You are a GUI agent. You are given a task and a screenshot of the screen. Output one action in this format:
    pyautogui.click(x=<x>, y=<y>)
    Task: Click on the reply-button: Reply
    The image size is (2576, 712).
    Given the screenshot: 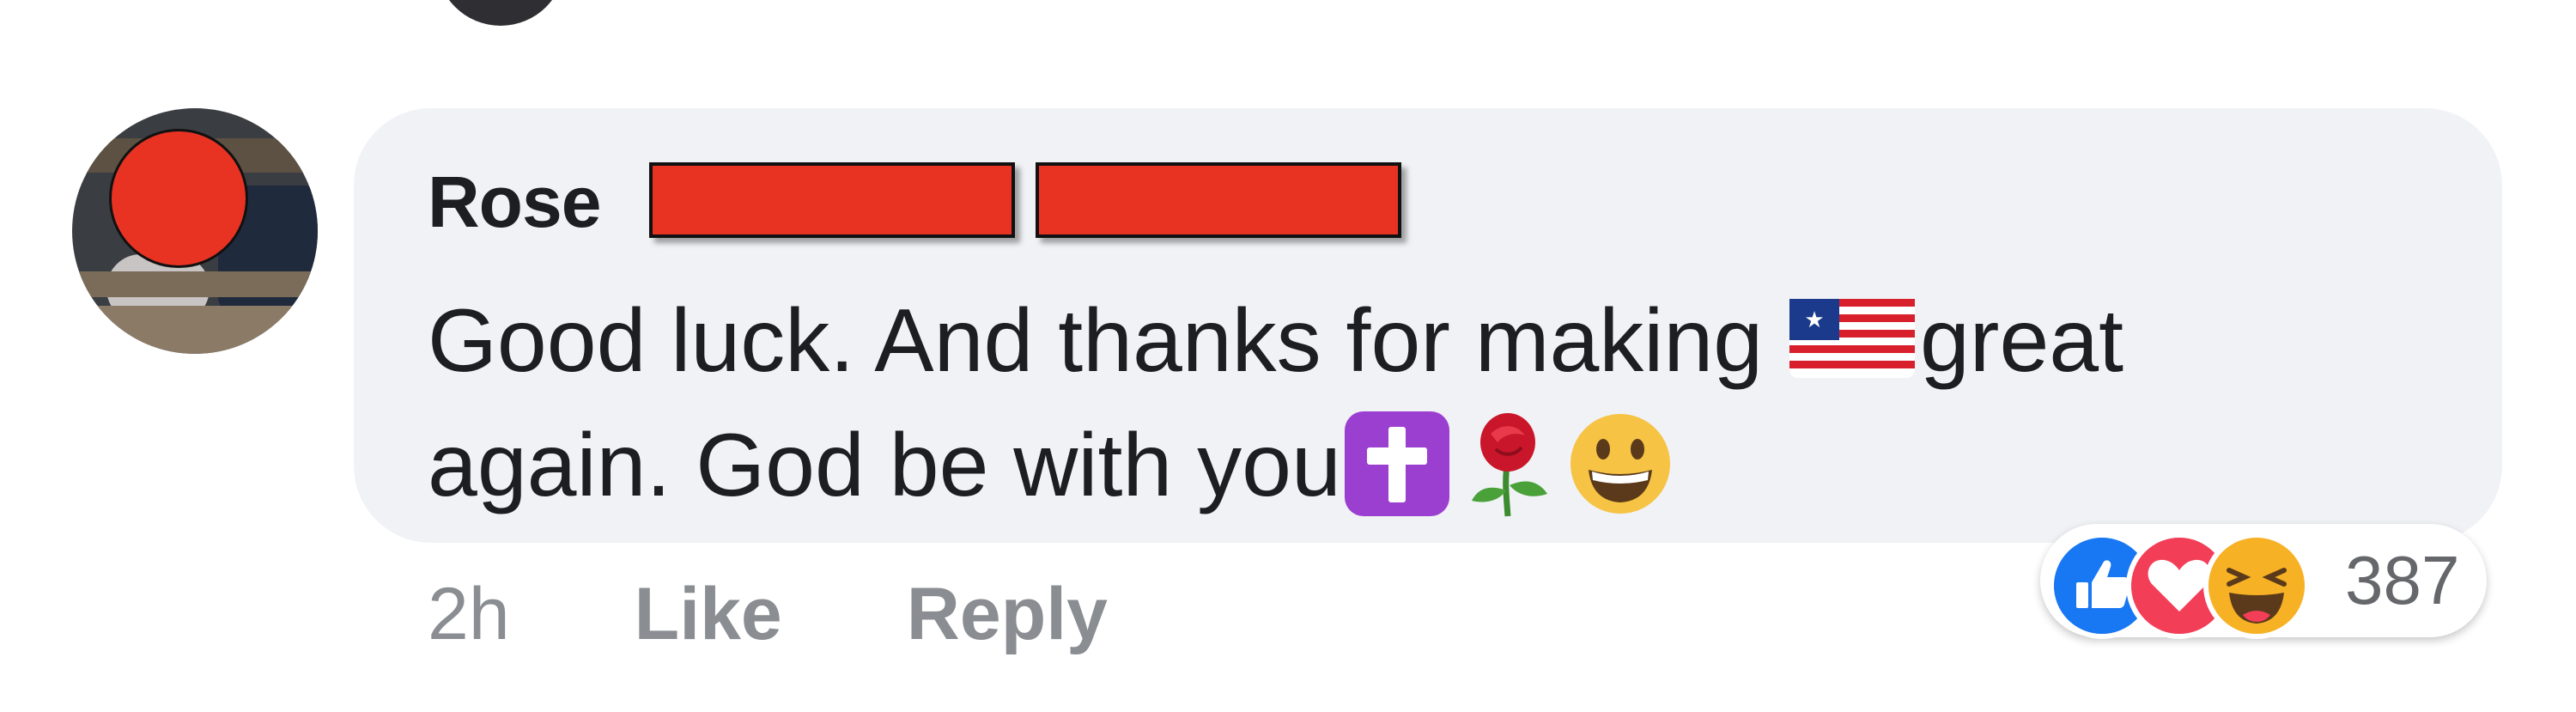 What is the action you would take?
    pyautogui.click(x=1007, y=614)
    